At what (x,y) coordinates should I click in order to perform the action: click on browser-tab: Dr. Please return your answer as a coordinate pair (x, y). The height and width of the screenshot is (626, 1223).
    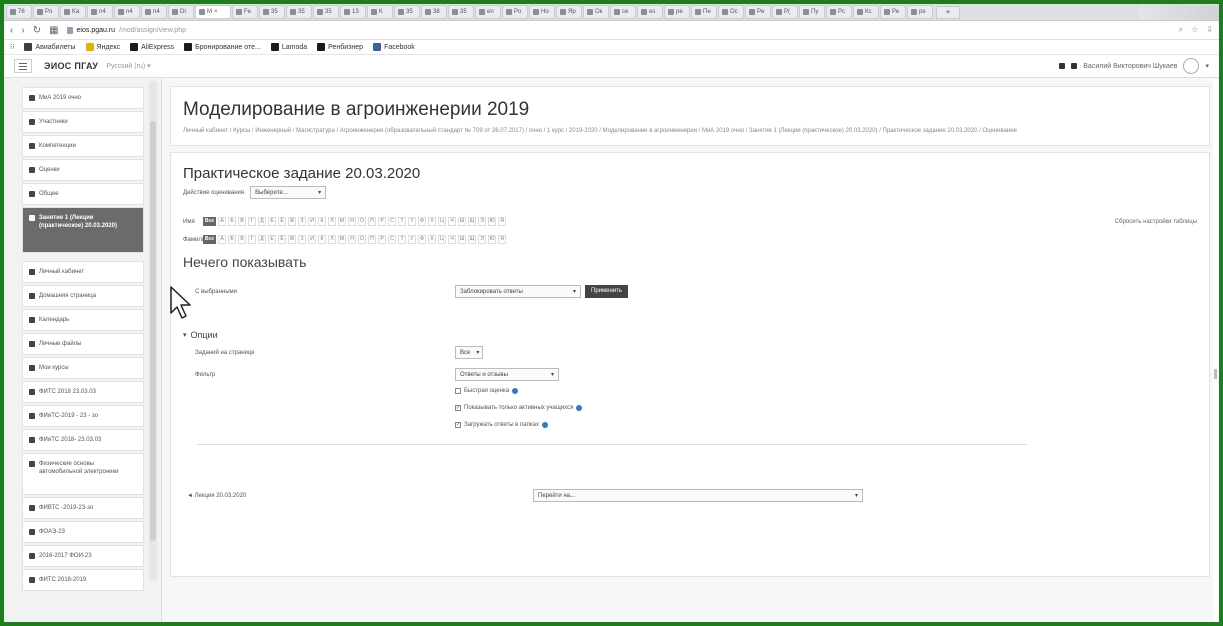
    Looking at the image, I should click on (181, 12).